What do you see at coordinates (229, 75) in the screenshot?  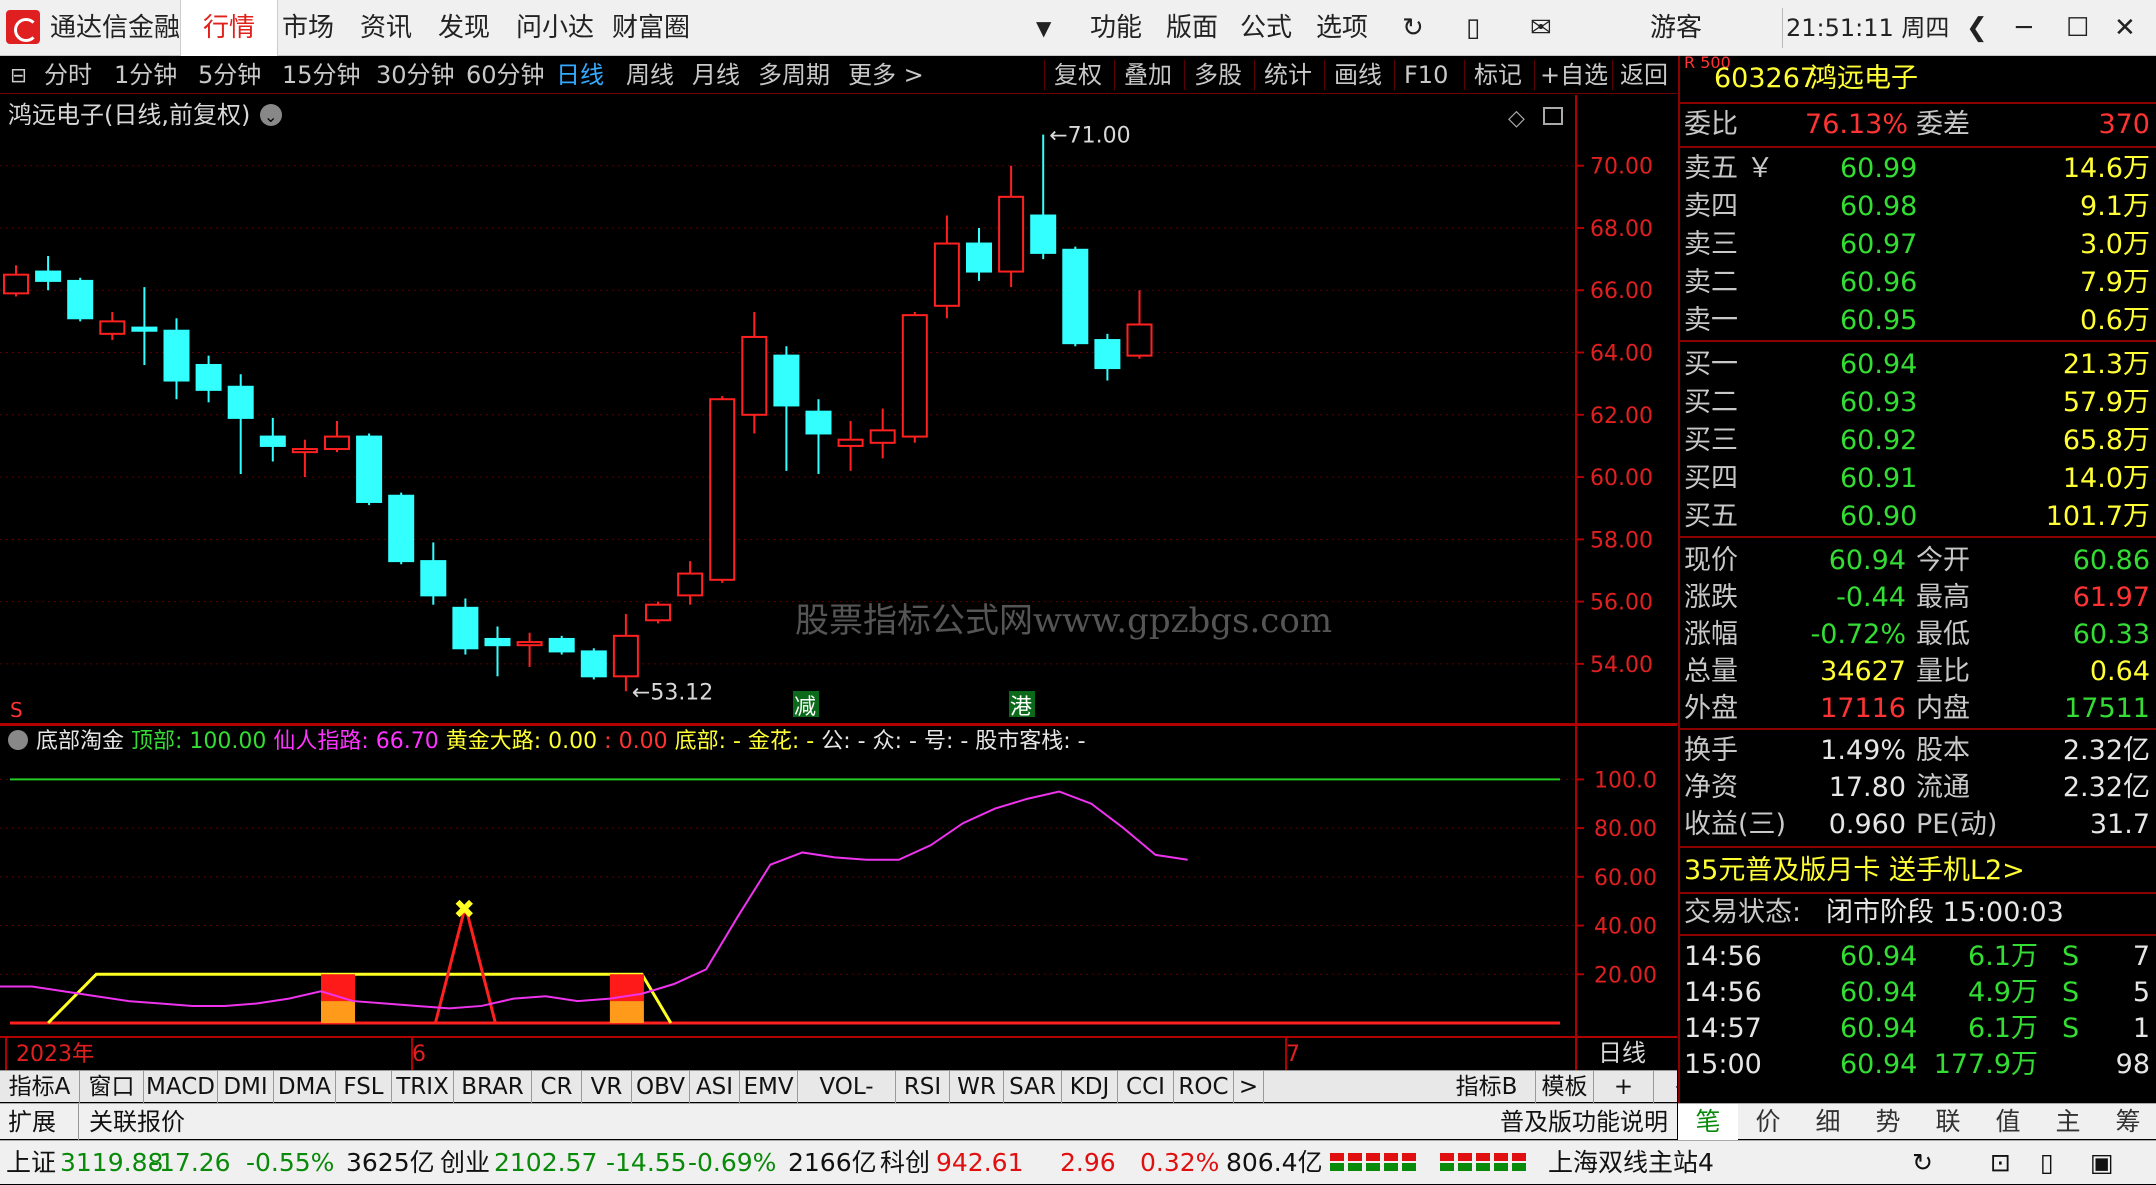 I see `period-5min: 5分钟` at bounding box center [229, 75].